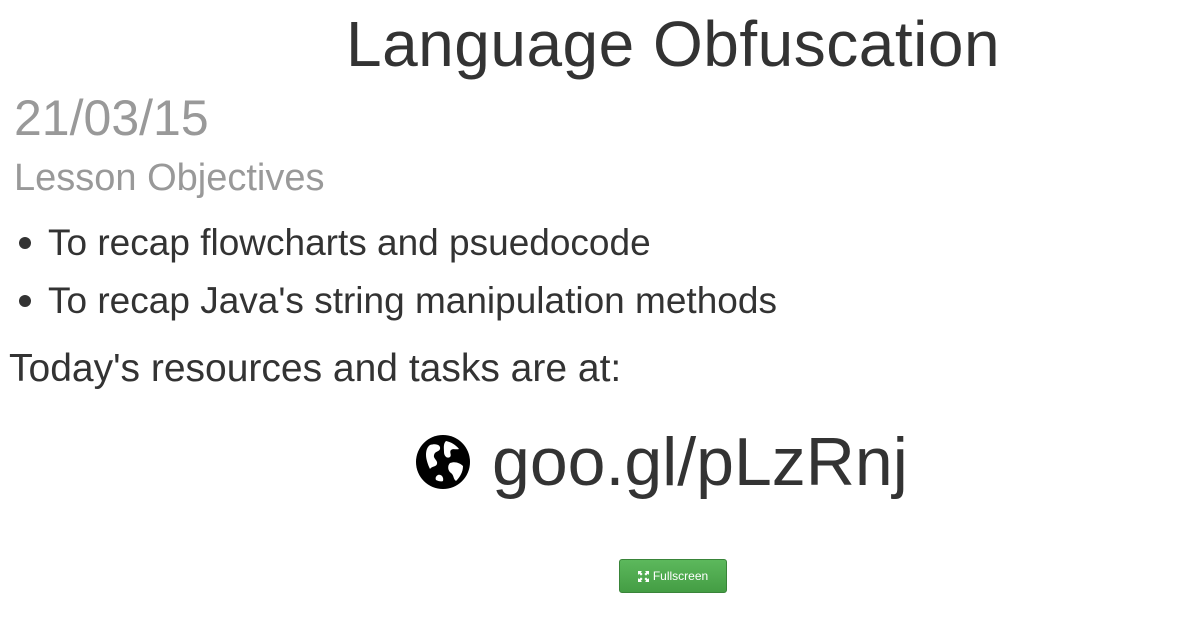  I want to click on fullscreen-button: Fullscreen, so click(673, 576).